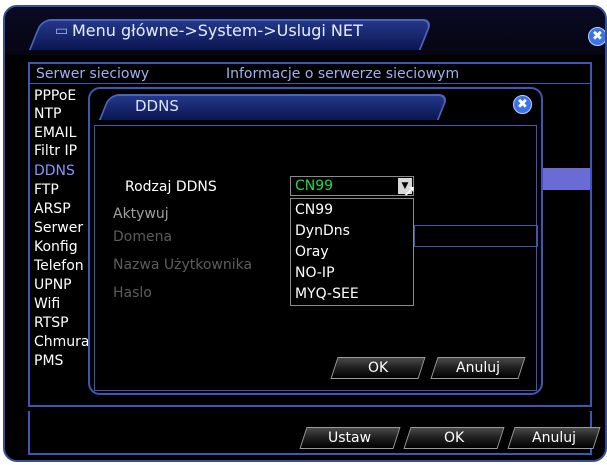 This screenshot has height=465, width=607. What do you see at coordinates (327, 294) in the screenshot?
I see `dropdown-option: MYQ-SEE` at bounding box center [327, 294].